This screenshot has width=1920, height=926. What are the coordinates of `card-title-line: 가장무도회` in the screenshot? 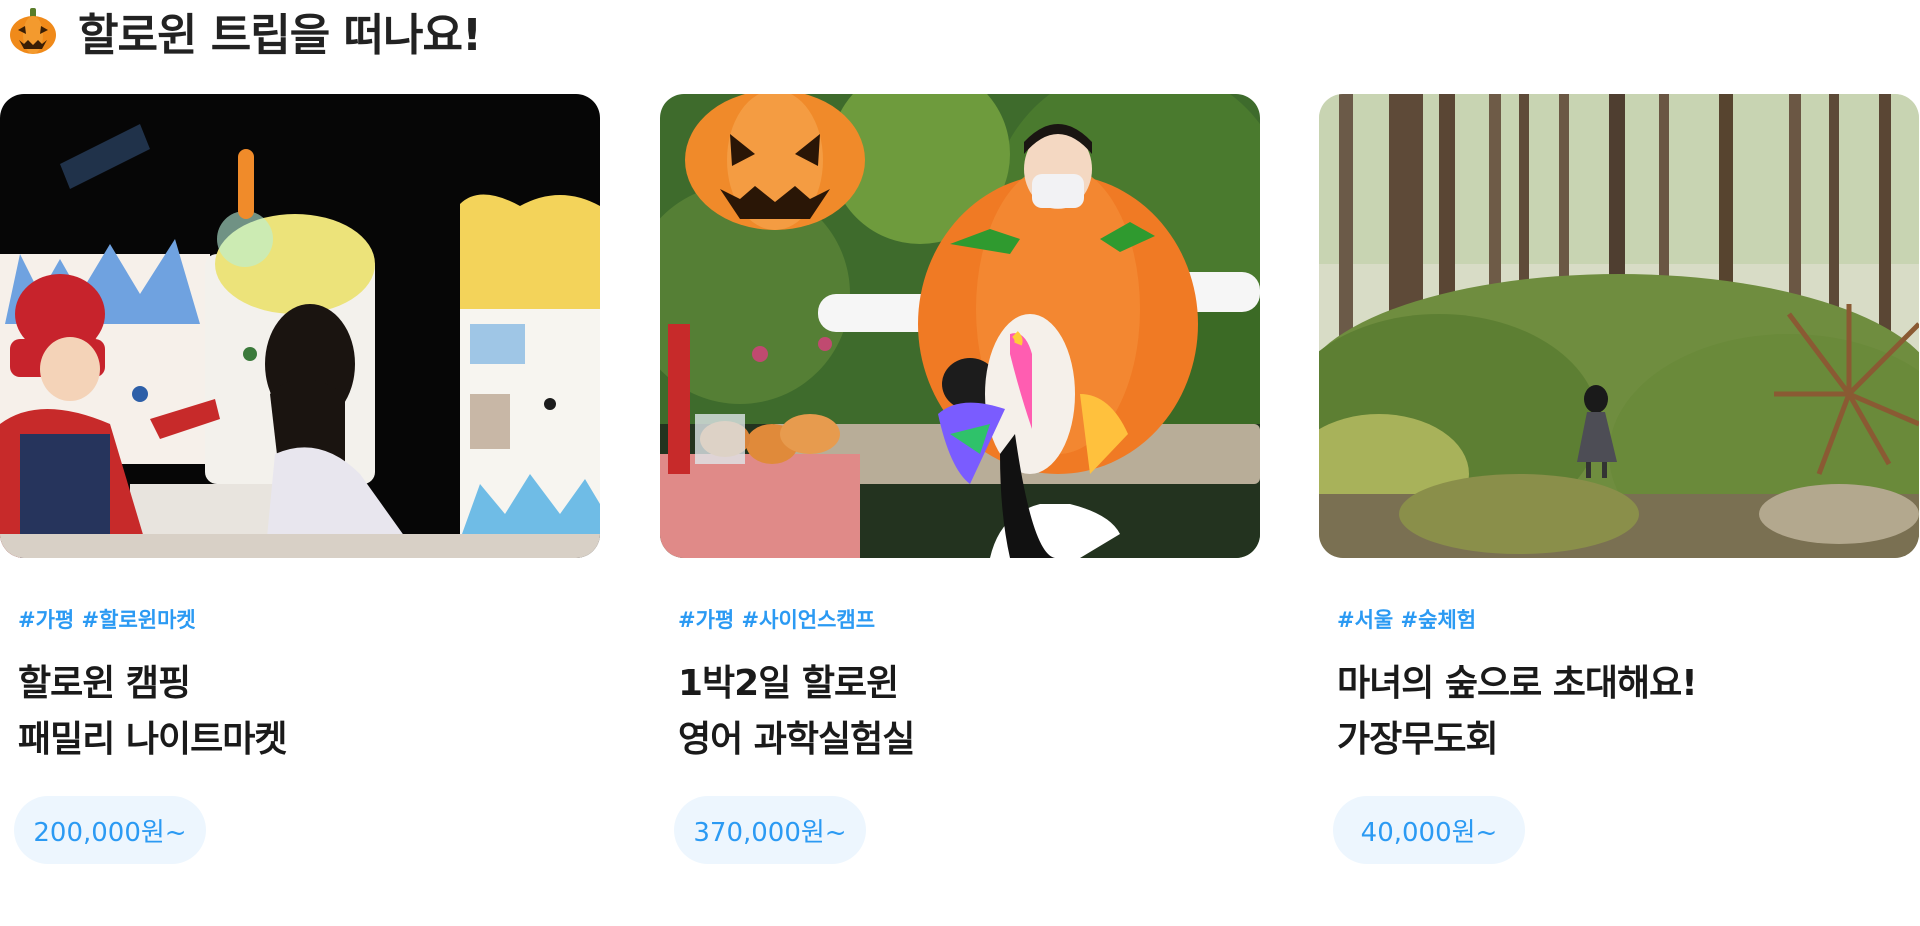 It's located at (1418, 739).